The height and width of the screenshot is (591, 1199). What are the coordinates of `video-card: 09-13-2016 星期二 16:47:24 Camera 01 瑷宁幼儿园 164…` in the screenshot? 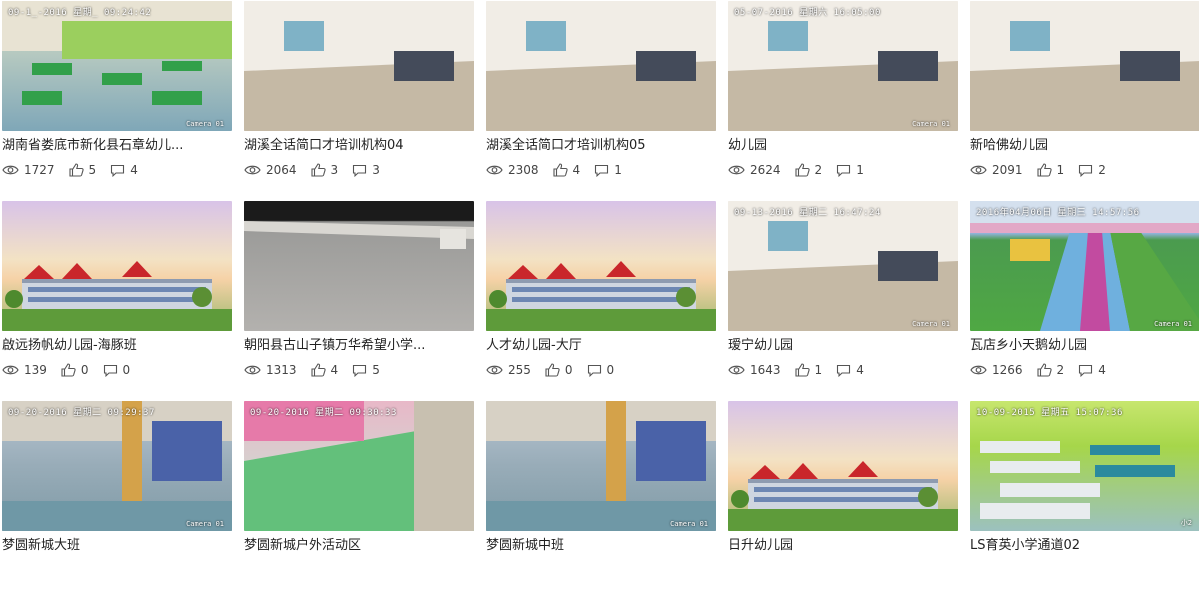 It's located at (843, 296).